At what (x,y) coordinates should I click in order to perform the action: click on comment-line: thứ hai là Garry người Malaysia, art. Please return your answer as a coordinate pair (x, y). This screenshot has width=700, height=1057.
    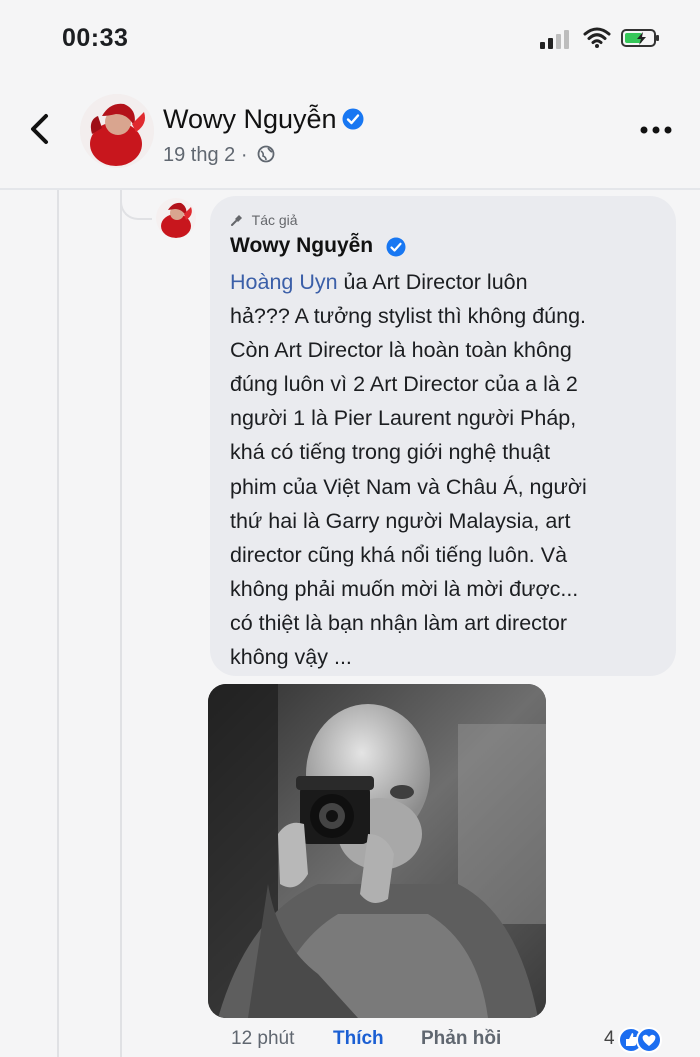
    Looking at the image, I should click on (400, 520).